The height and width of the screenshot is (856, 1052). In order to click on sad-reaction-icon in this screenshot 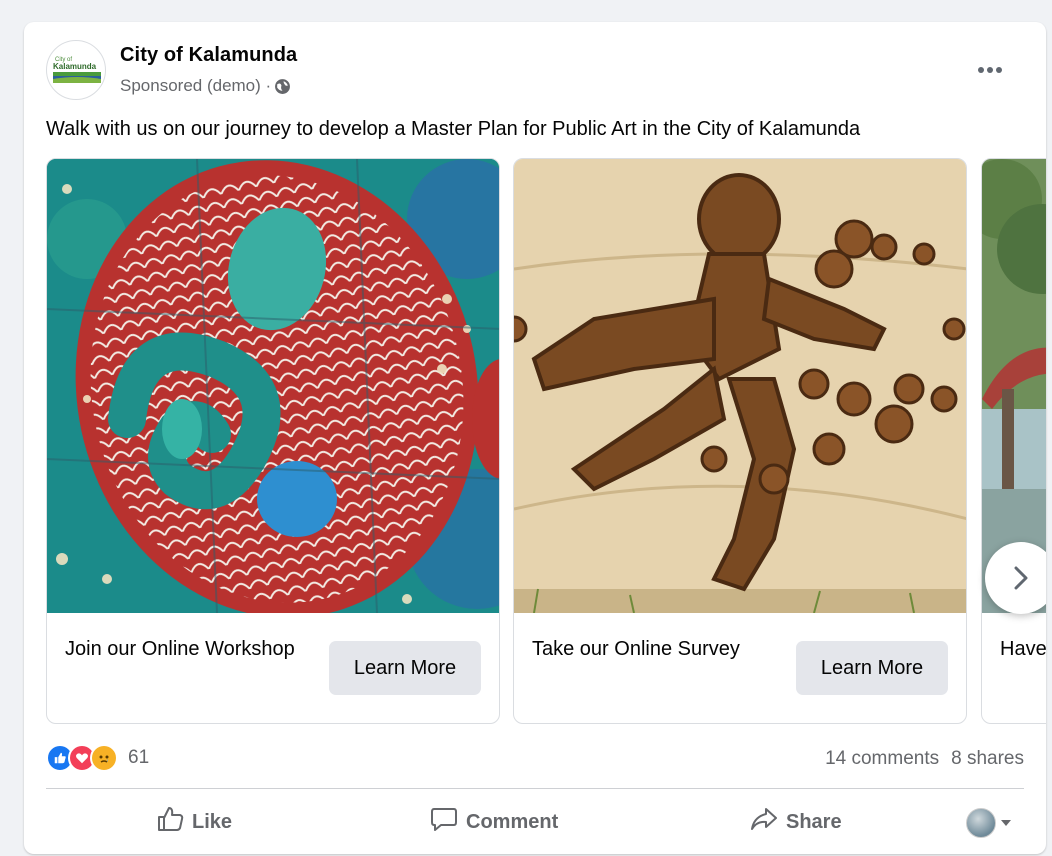, I will do `click(104, 758)`.